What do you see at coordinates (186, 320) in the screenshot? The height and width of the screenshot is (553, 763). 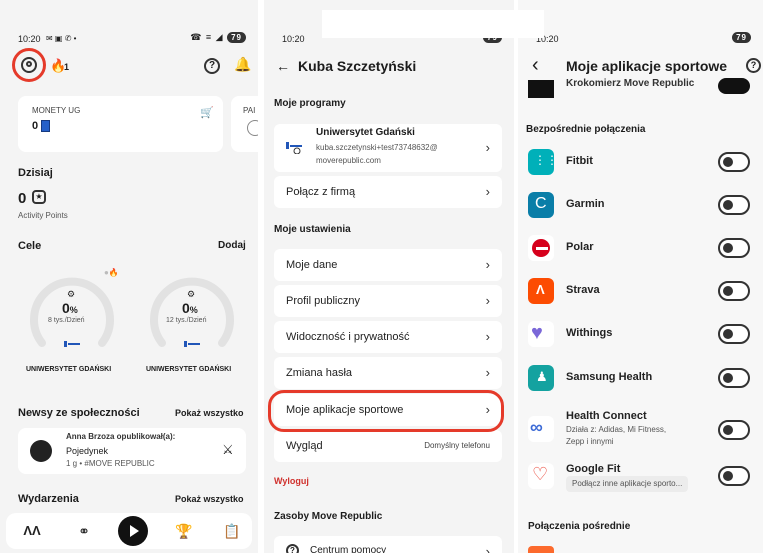 I see `goal-2-target: 12 tys./Dzień` at bounding box center [186, 320].